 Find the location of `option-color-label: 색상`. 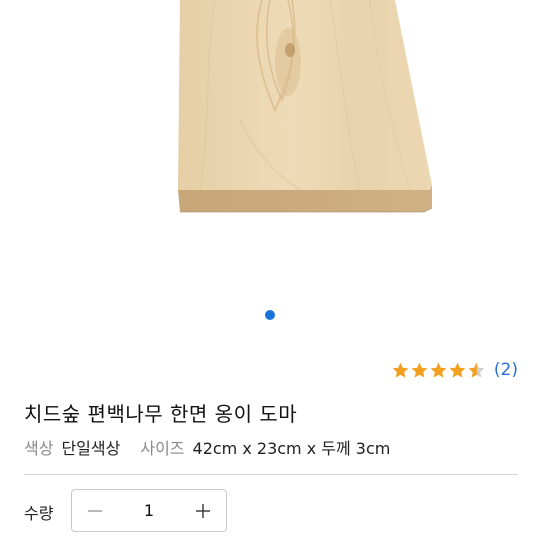

option-color-label: 색상 is located at coordinates (39, 448).